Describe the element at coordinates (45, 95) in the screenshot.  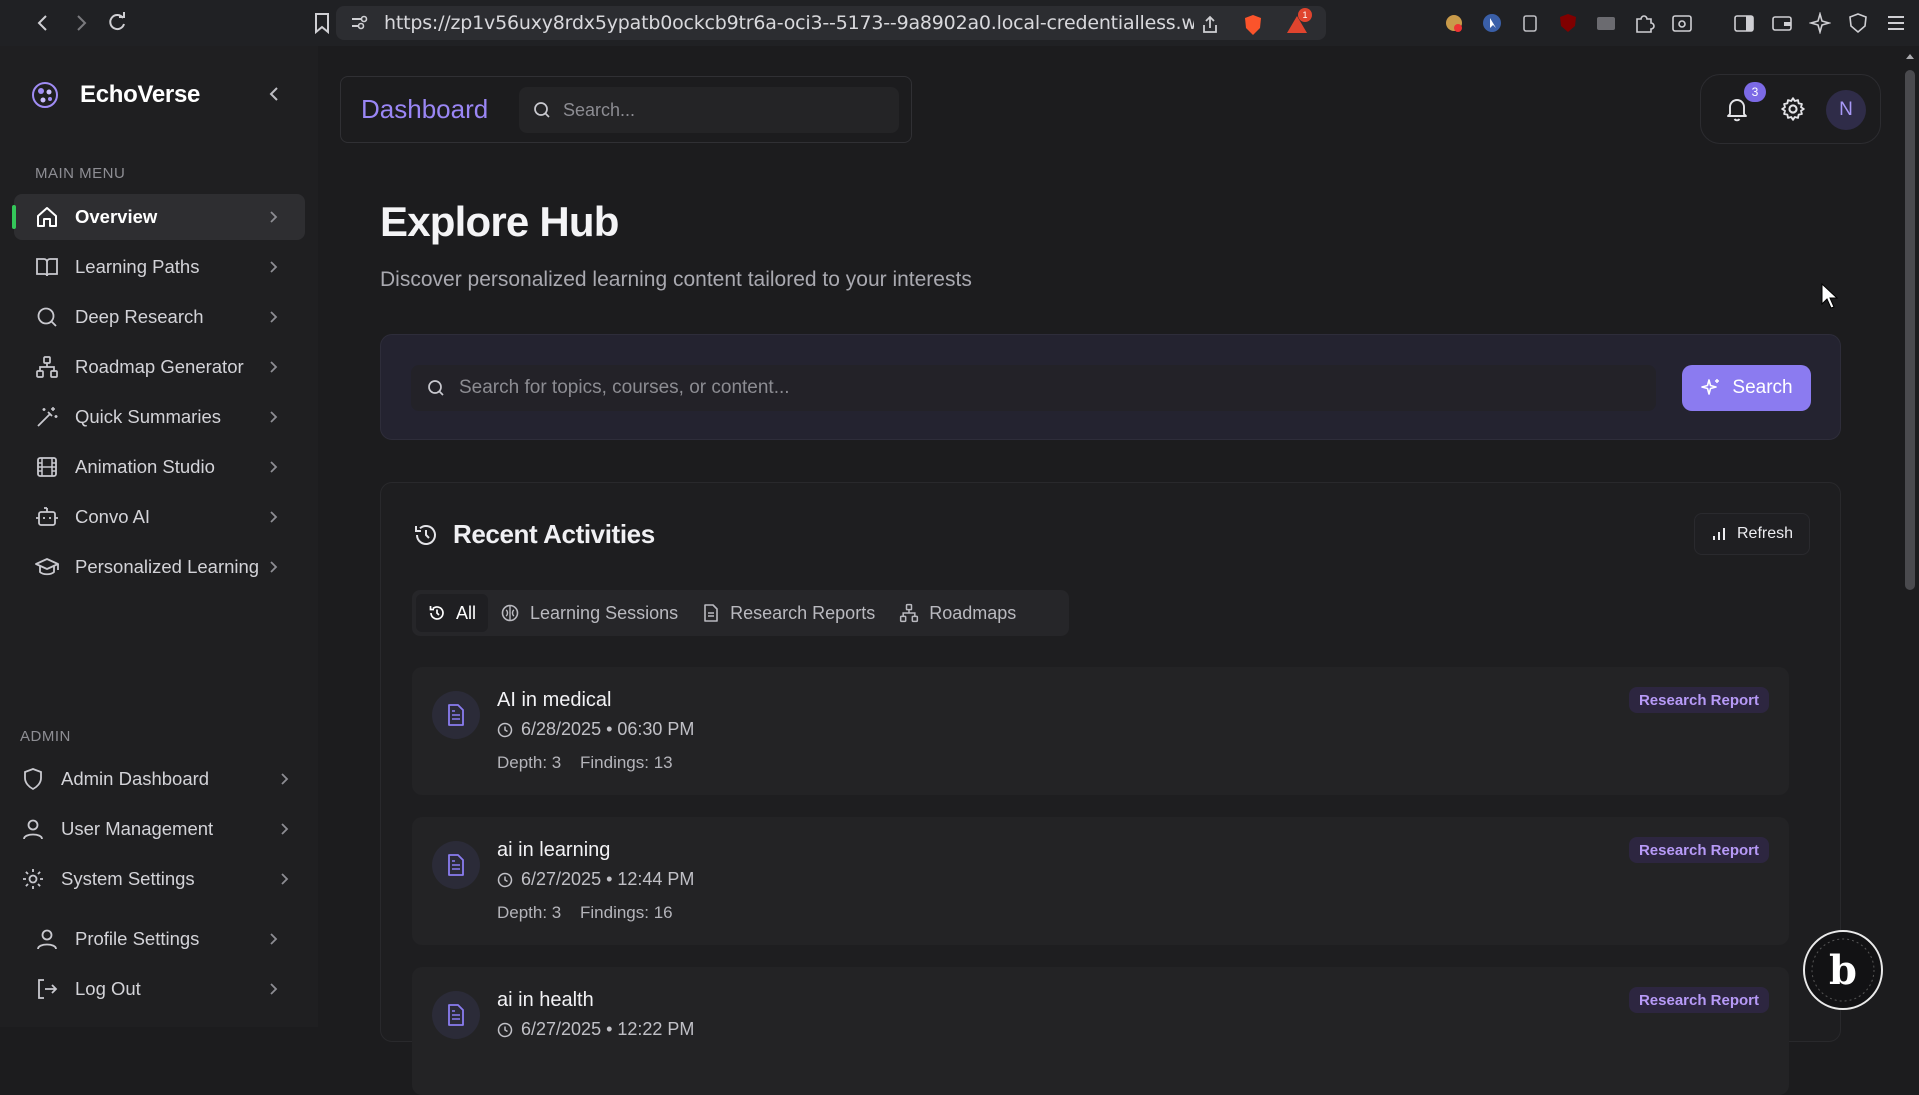
I see `brain-logo-icon` at that location.